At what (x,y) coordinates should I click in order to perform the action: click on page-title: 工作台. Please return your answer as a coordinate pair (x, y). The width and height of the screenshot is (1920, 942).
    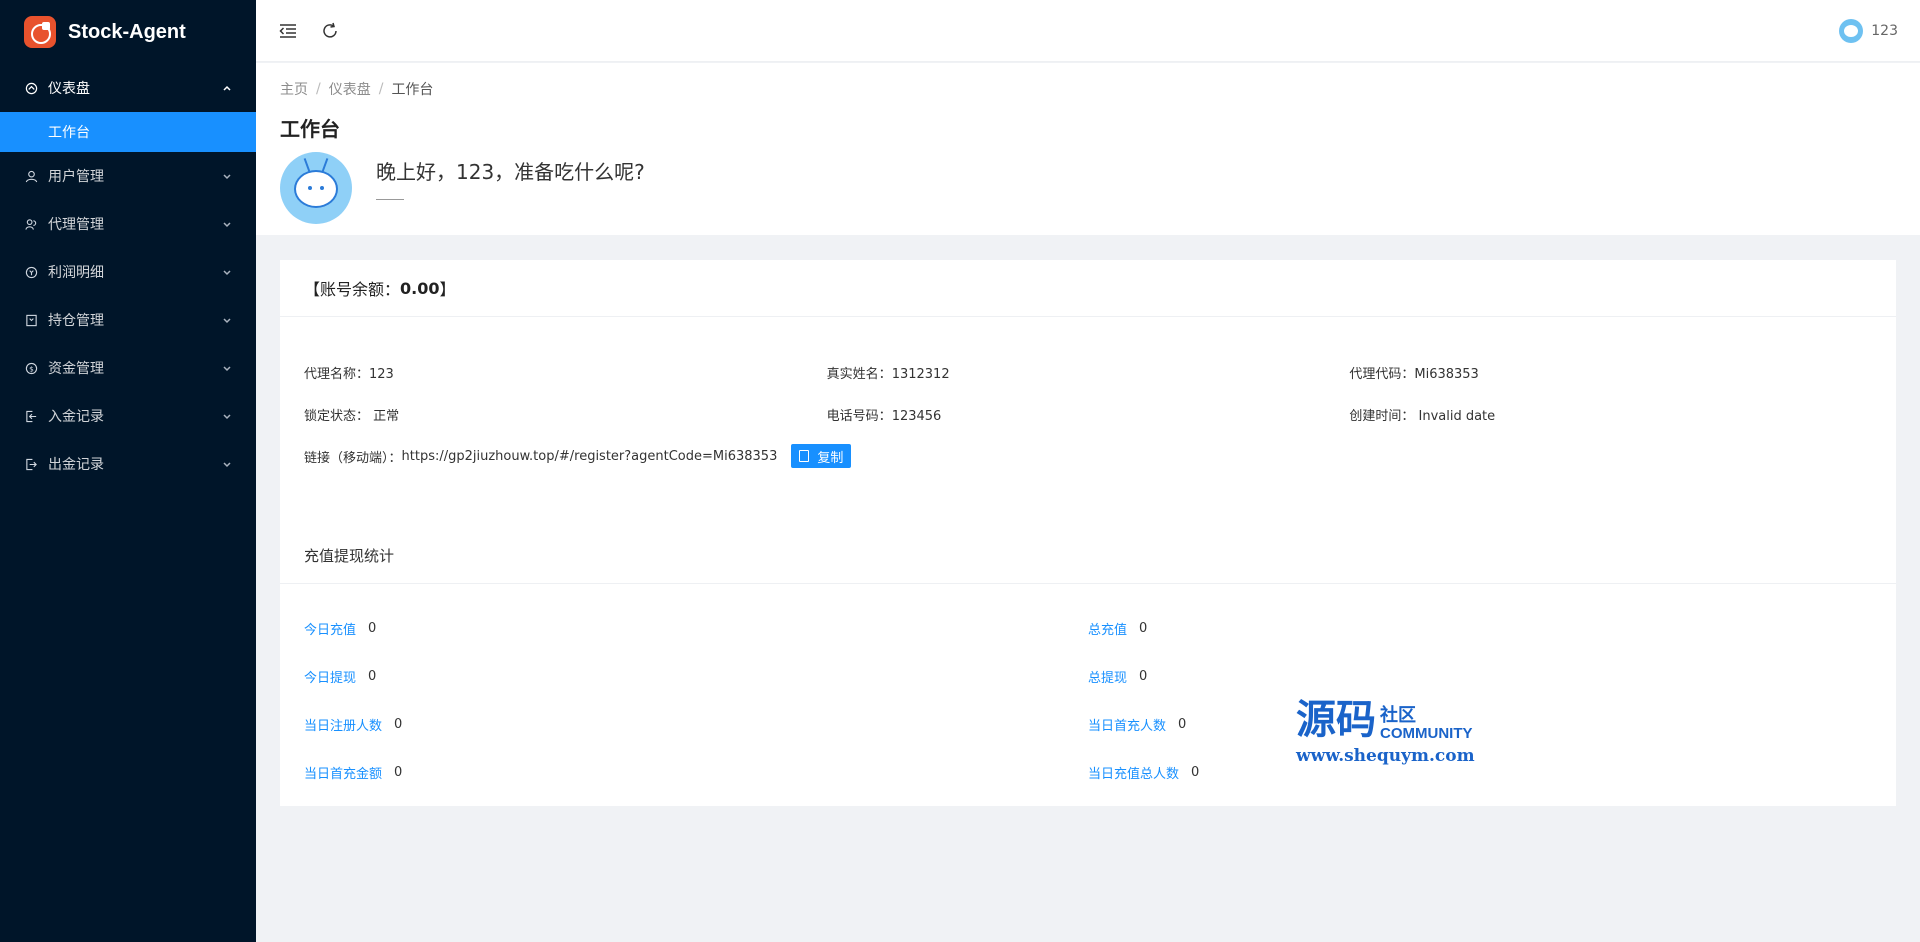
    Looking at the image, I should click on (310, 129).